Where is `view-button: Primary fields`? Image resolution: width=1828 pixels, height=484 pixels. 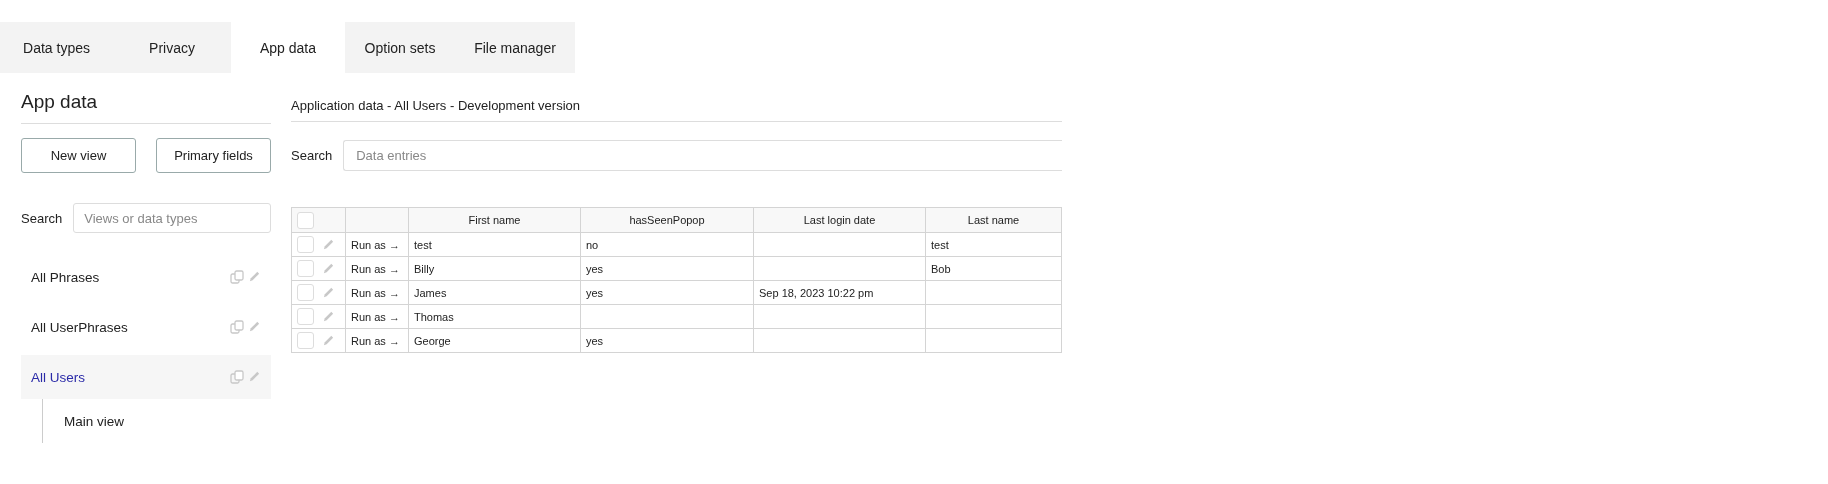 view-button: Primary fields is located at coordinates (213, 155).